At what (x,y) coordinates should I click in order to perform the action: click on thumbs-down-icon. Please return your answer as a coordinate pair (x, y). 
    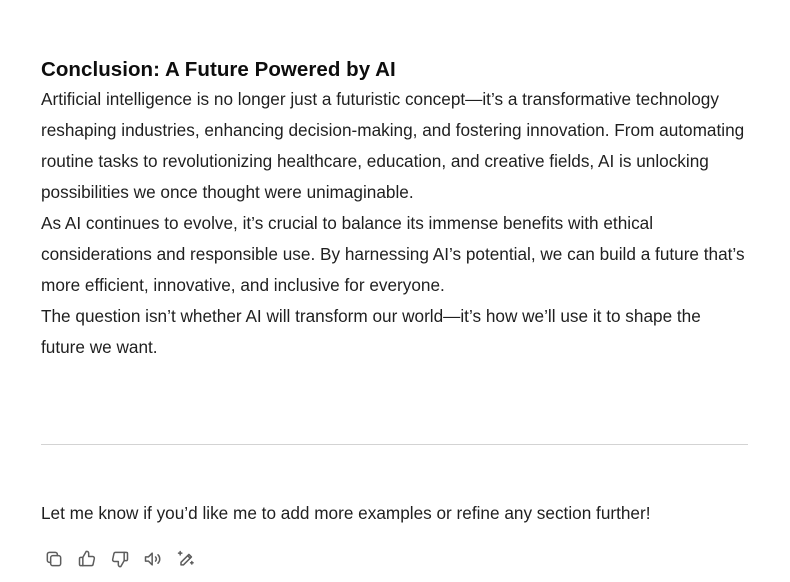
    Looking at the image, I should click on (120, 559).